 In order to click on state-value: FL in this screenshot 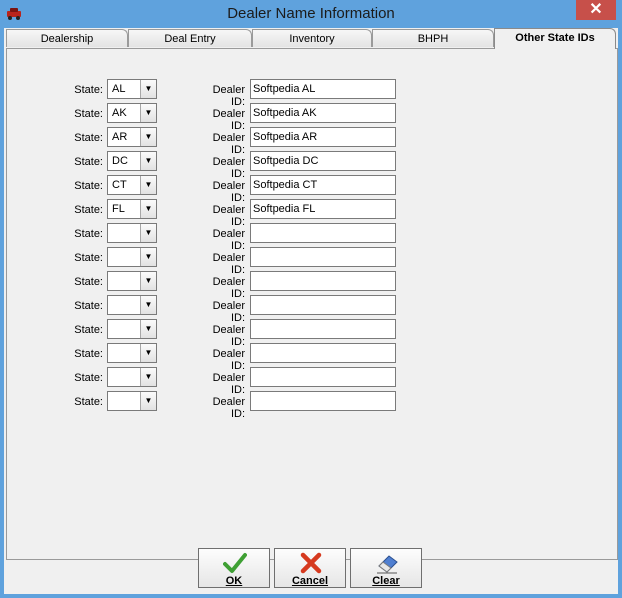, I will do `click(118, 209)`.